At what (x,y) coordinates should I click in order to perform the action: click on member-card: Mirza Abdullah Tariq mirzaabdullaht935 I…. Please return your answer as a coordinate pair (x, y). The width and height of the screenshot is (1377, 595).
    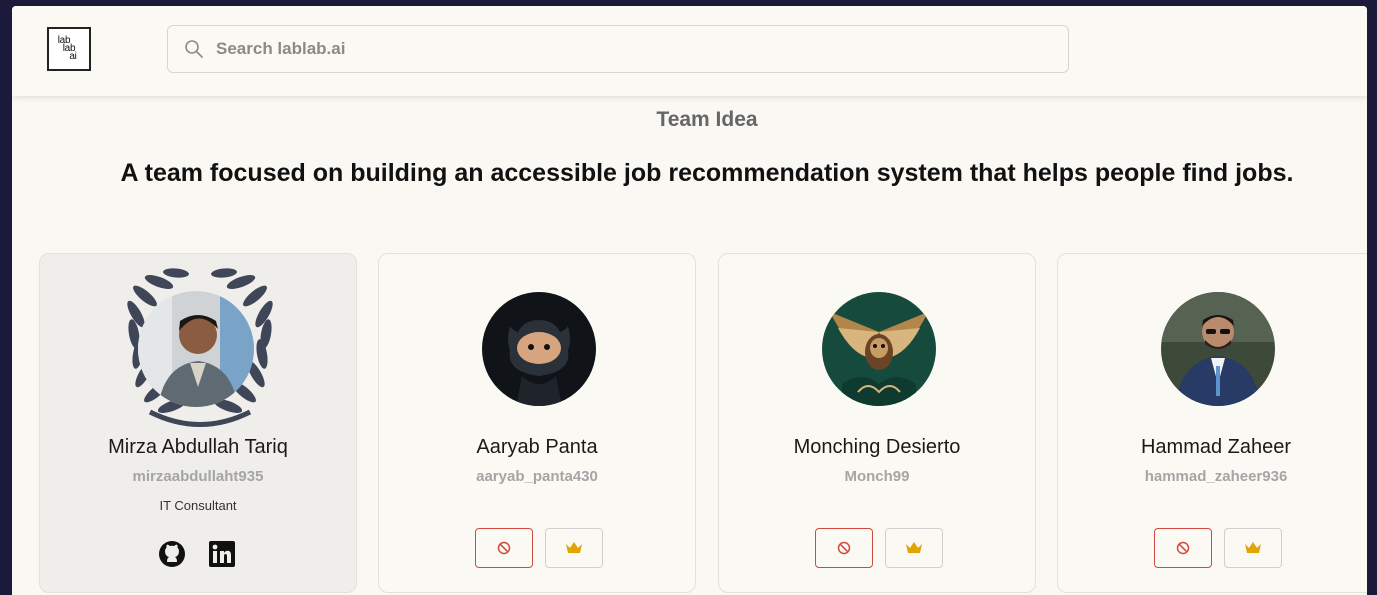
    Looking at the image, I should click on (198, 423).